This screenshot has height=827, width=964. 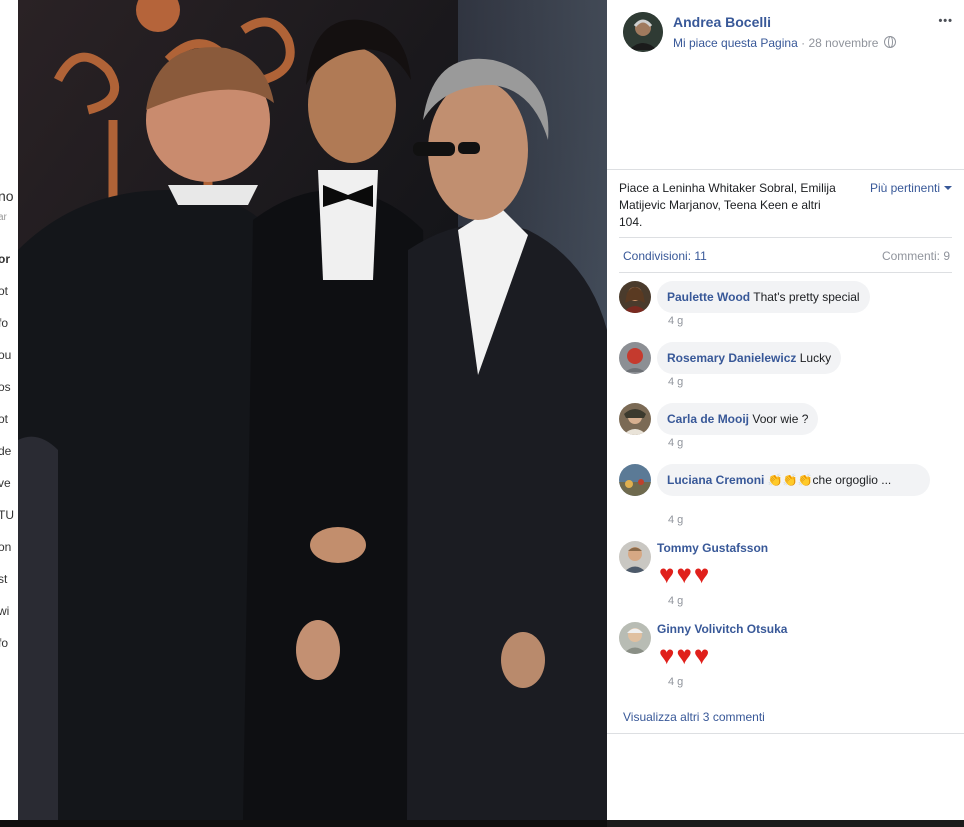 I want to click on comment-author: Carla de Mooij, so click(x=708, y=419).